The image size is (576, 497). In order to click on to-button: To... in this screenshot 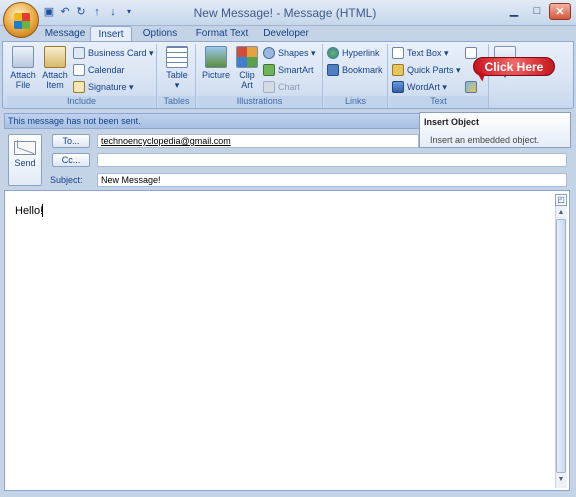, I will do `click(71, 141)`.